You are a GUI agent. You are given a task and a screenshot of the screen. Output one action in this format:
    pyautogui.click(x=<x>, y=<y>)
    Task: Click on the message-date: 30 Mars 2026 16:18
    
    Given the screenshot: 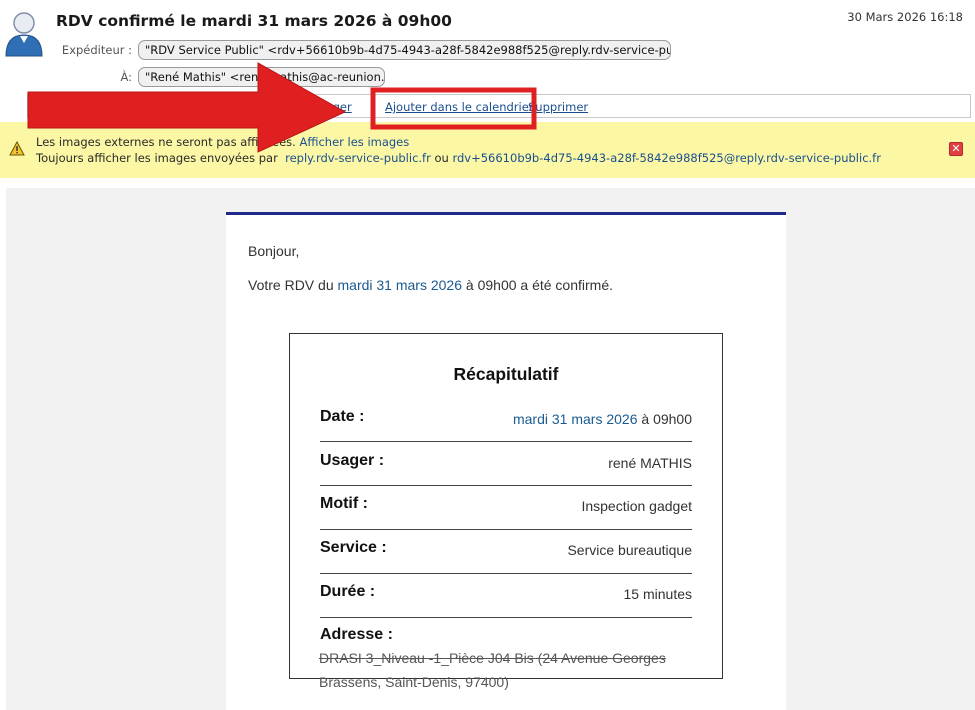 What is the action you would take?
    pyautogui.click(x=905, y=17)
    